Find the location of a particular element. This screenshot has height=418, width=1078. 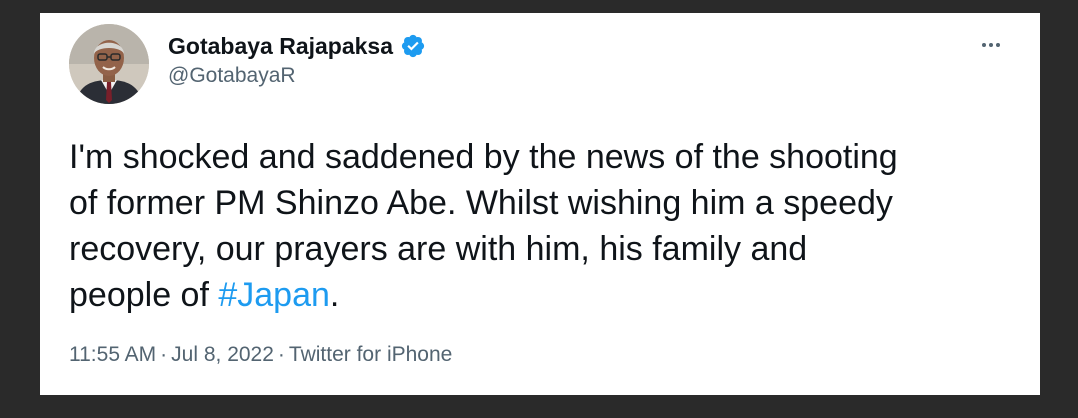

author-display-name: Gotabaya Rajapaksa is located at coordinates (280, 46).